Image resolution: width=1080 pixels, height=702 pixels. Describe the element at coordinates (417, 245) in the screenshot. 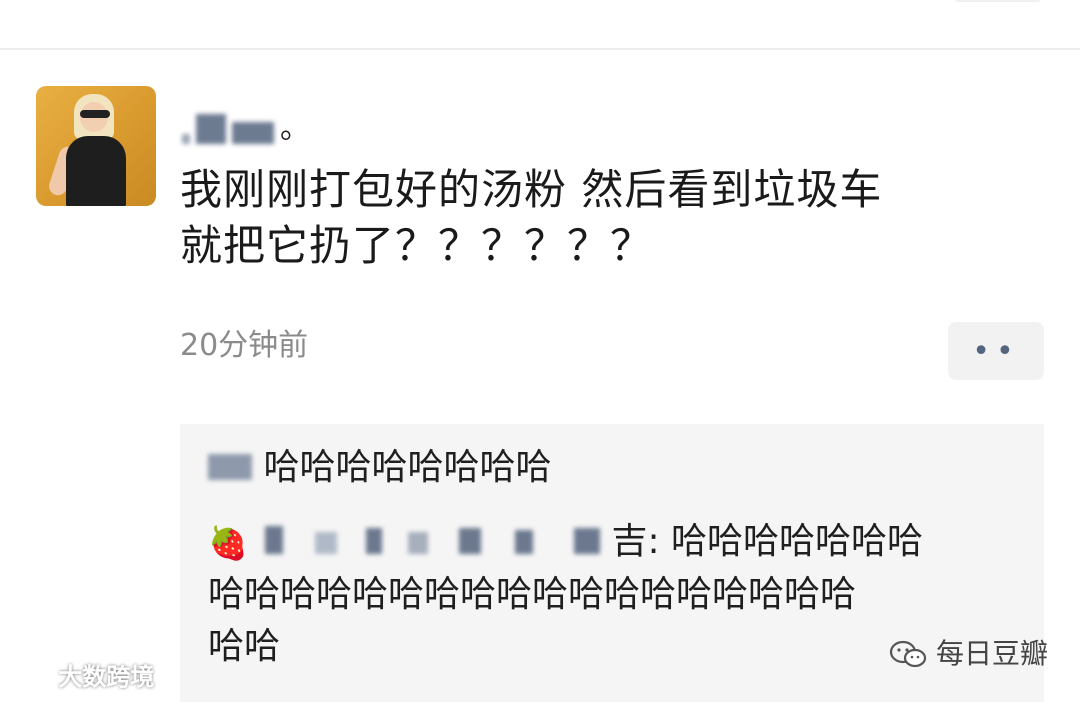

I see `post-text-line: 就把它扔了？？？？？？` at that location.